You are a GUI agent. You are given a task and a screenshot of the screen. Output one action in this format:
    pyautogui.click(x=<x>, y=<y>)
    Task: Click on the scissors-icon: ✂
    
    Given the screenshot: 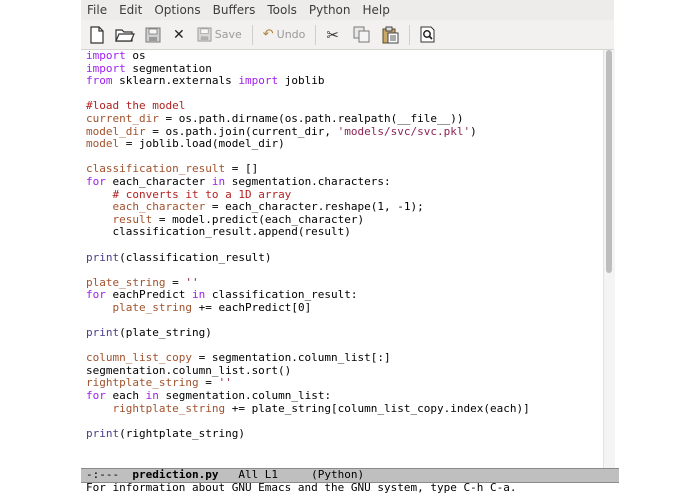 What is the action you would take?
    pyautogui.click(x=332, y=34)
    